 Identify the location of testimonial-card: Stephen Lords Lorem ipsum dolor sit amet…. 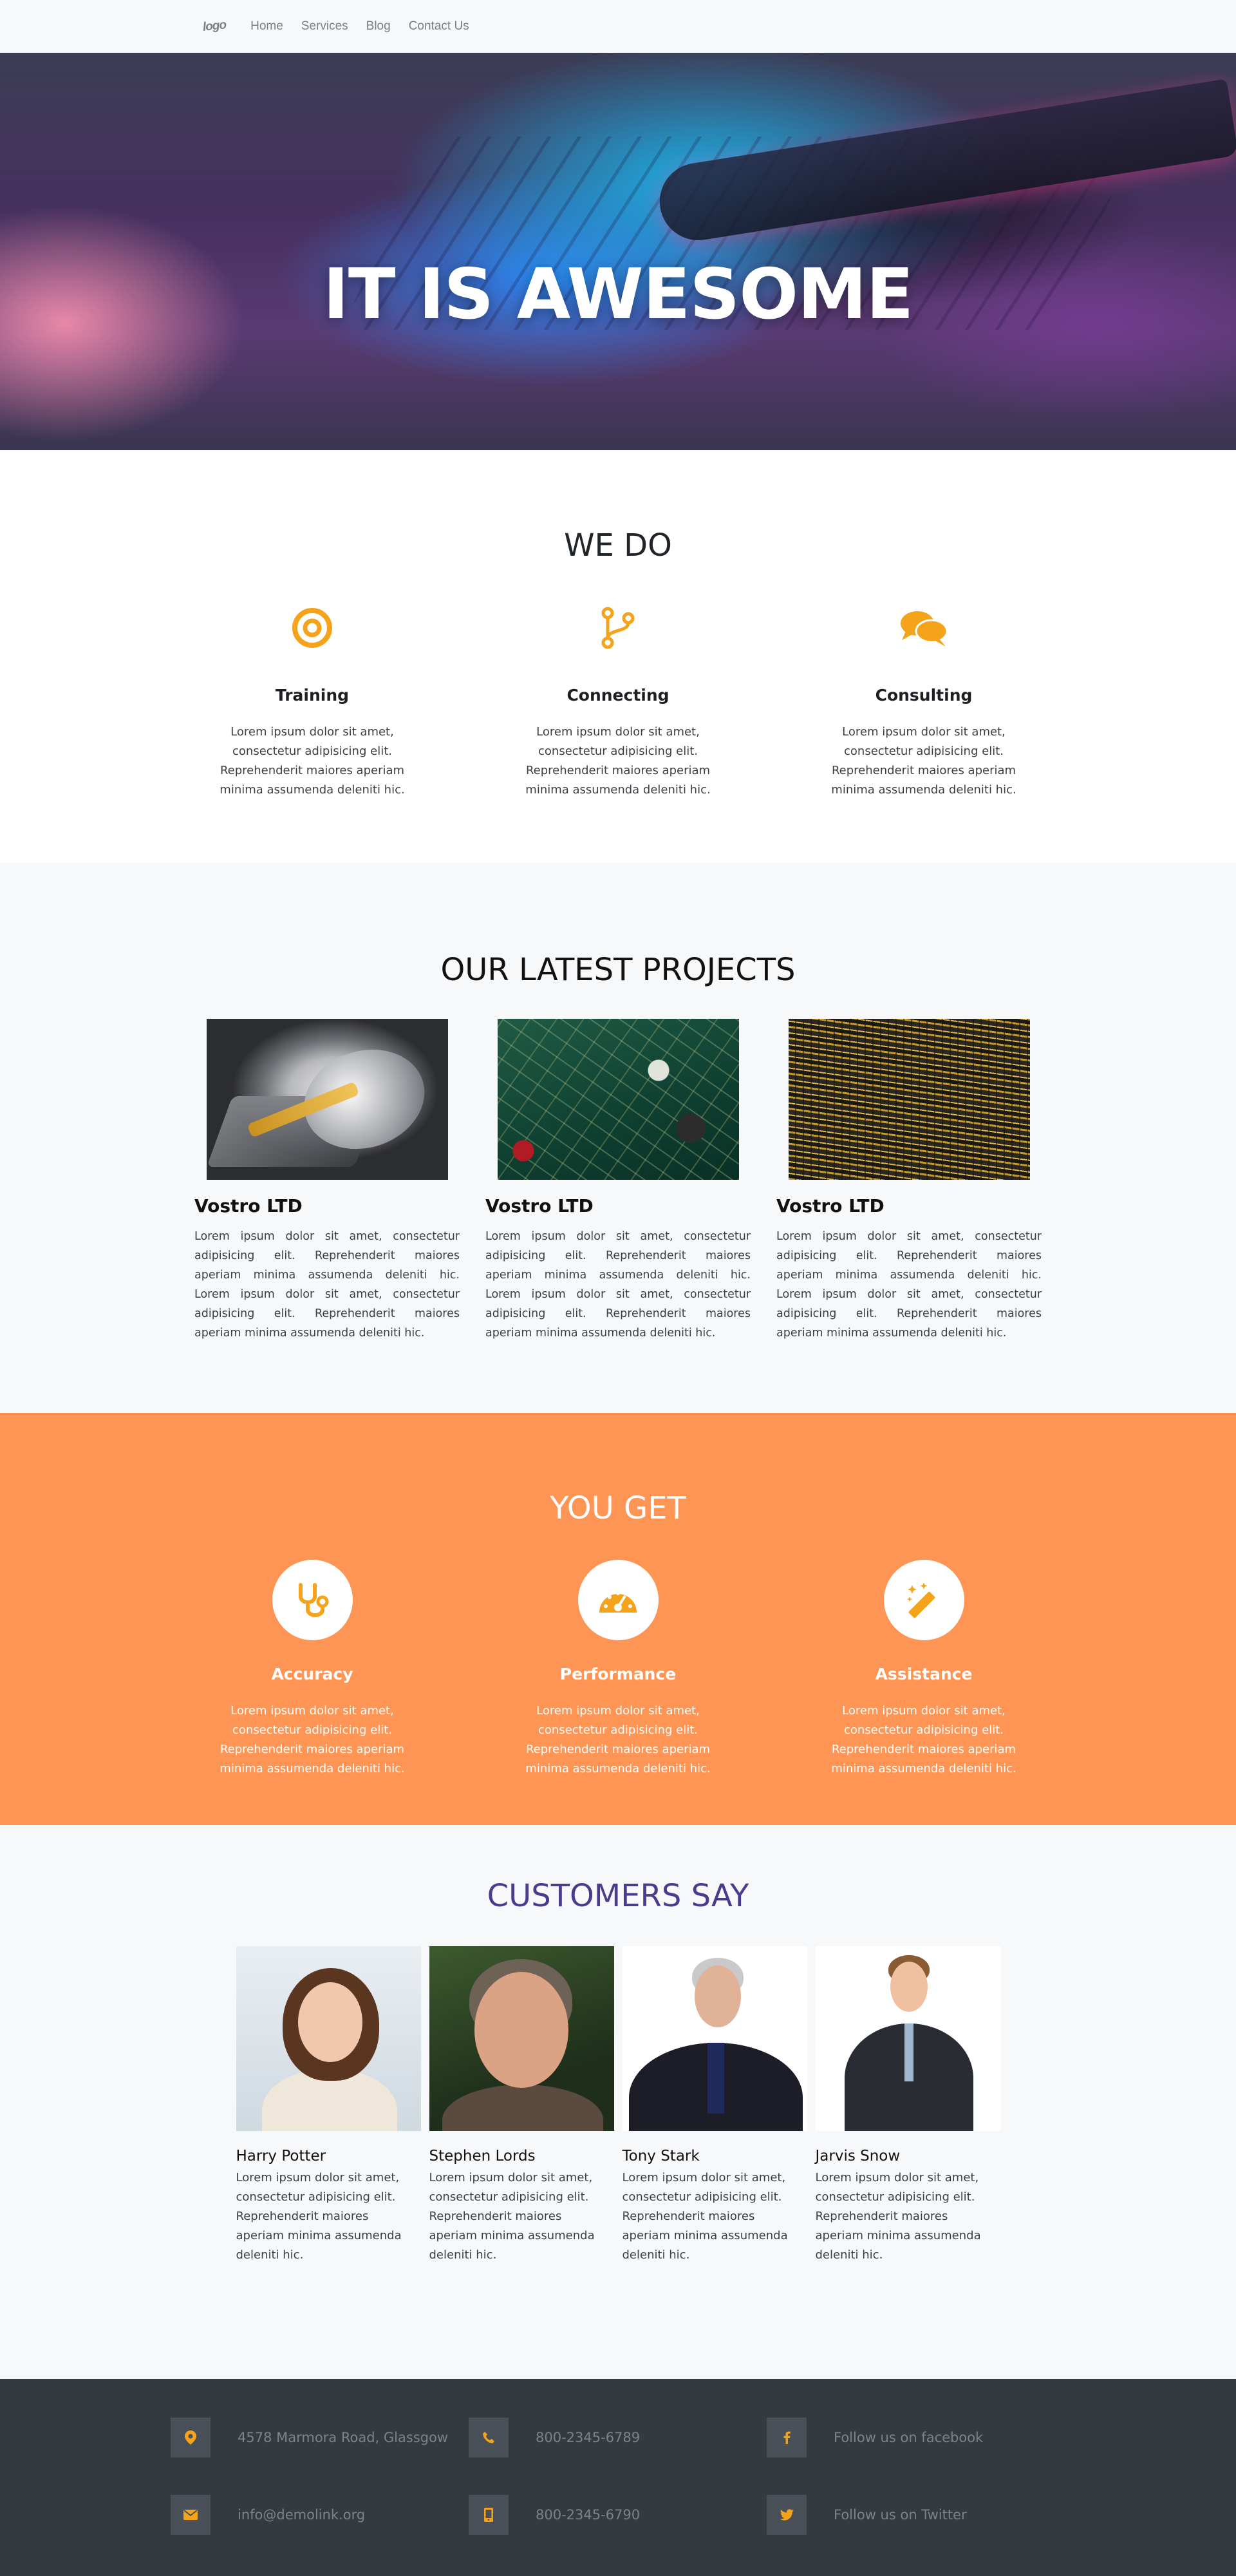
(521, 2105).